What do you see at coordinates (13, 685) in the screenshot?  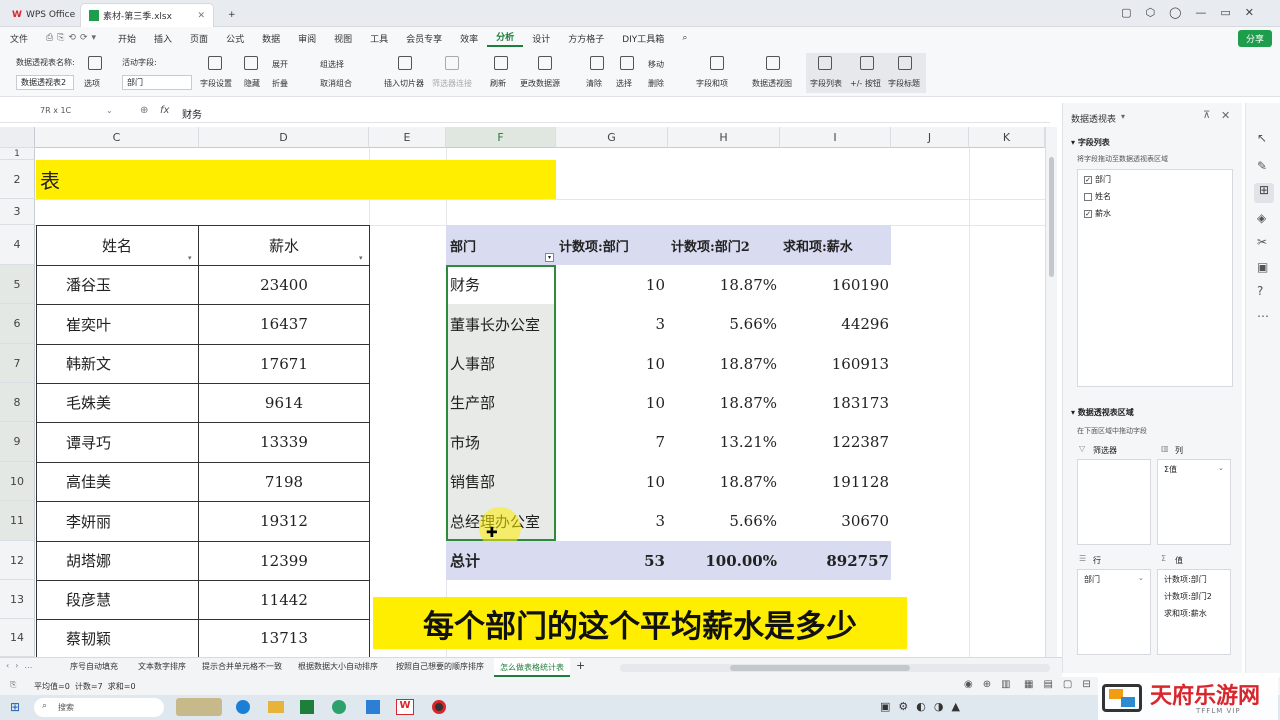 I see `macro-icon: ⎘` at bounding box center [13, 685].